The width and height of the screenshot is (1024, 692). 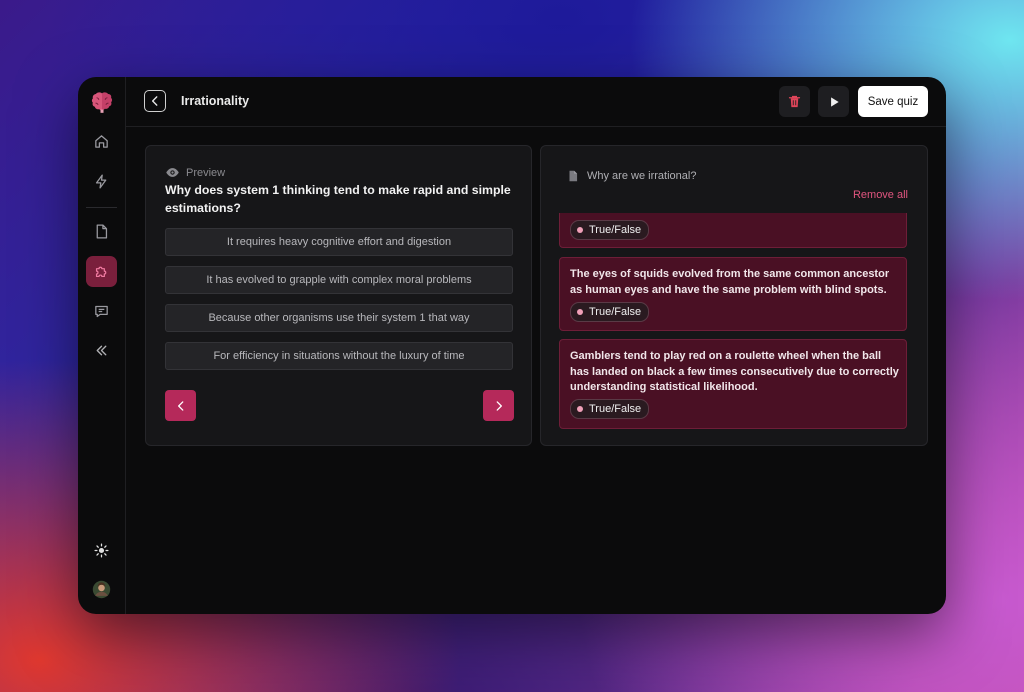 I want to click on sidebar, so click(x=102, y=345).